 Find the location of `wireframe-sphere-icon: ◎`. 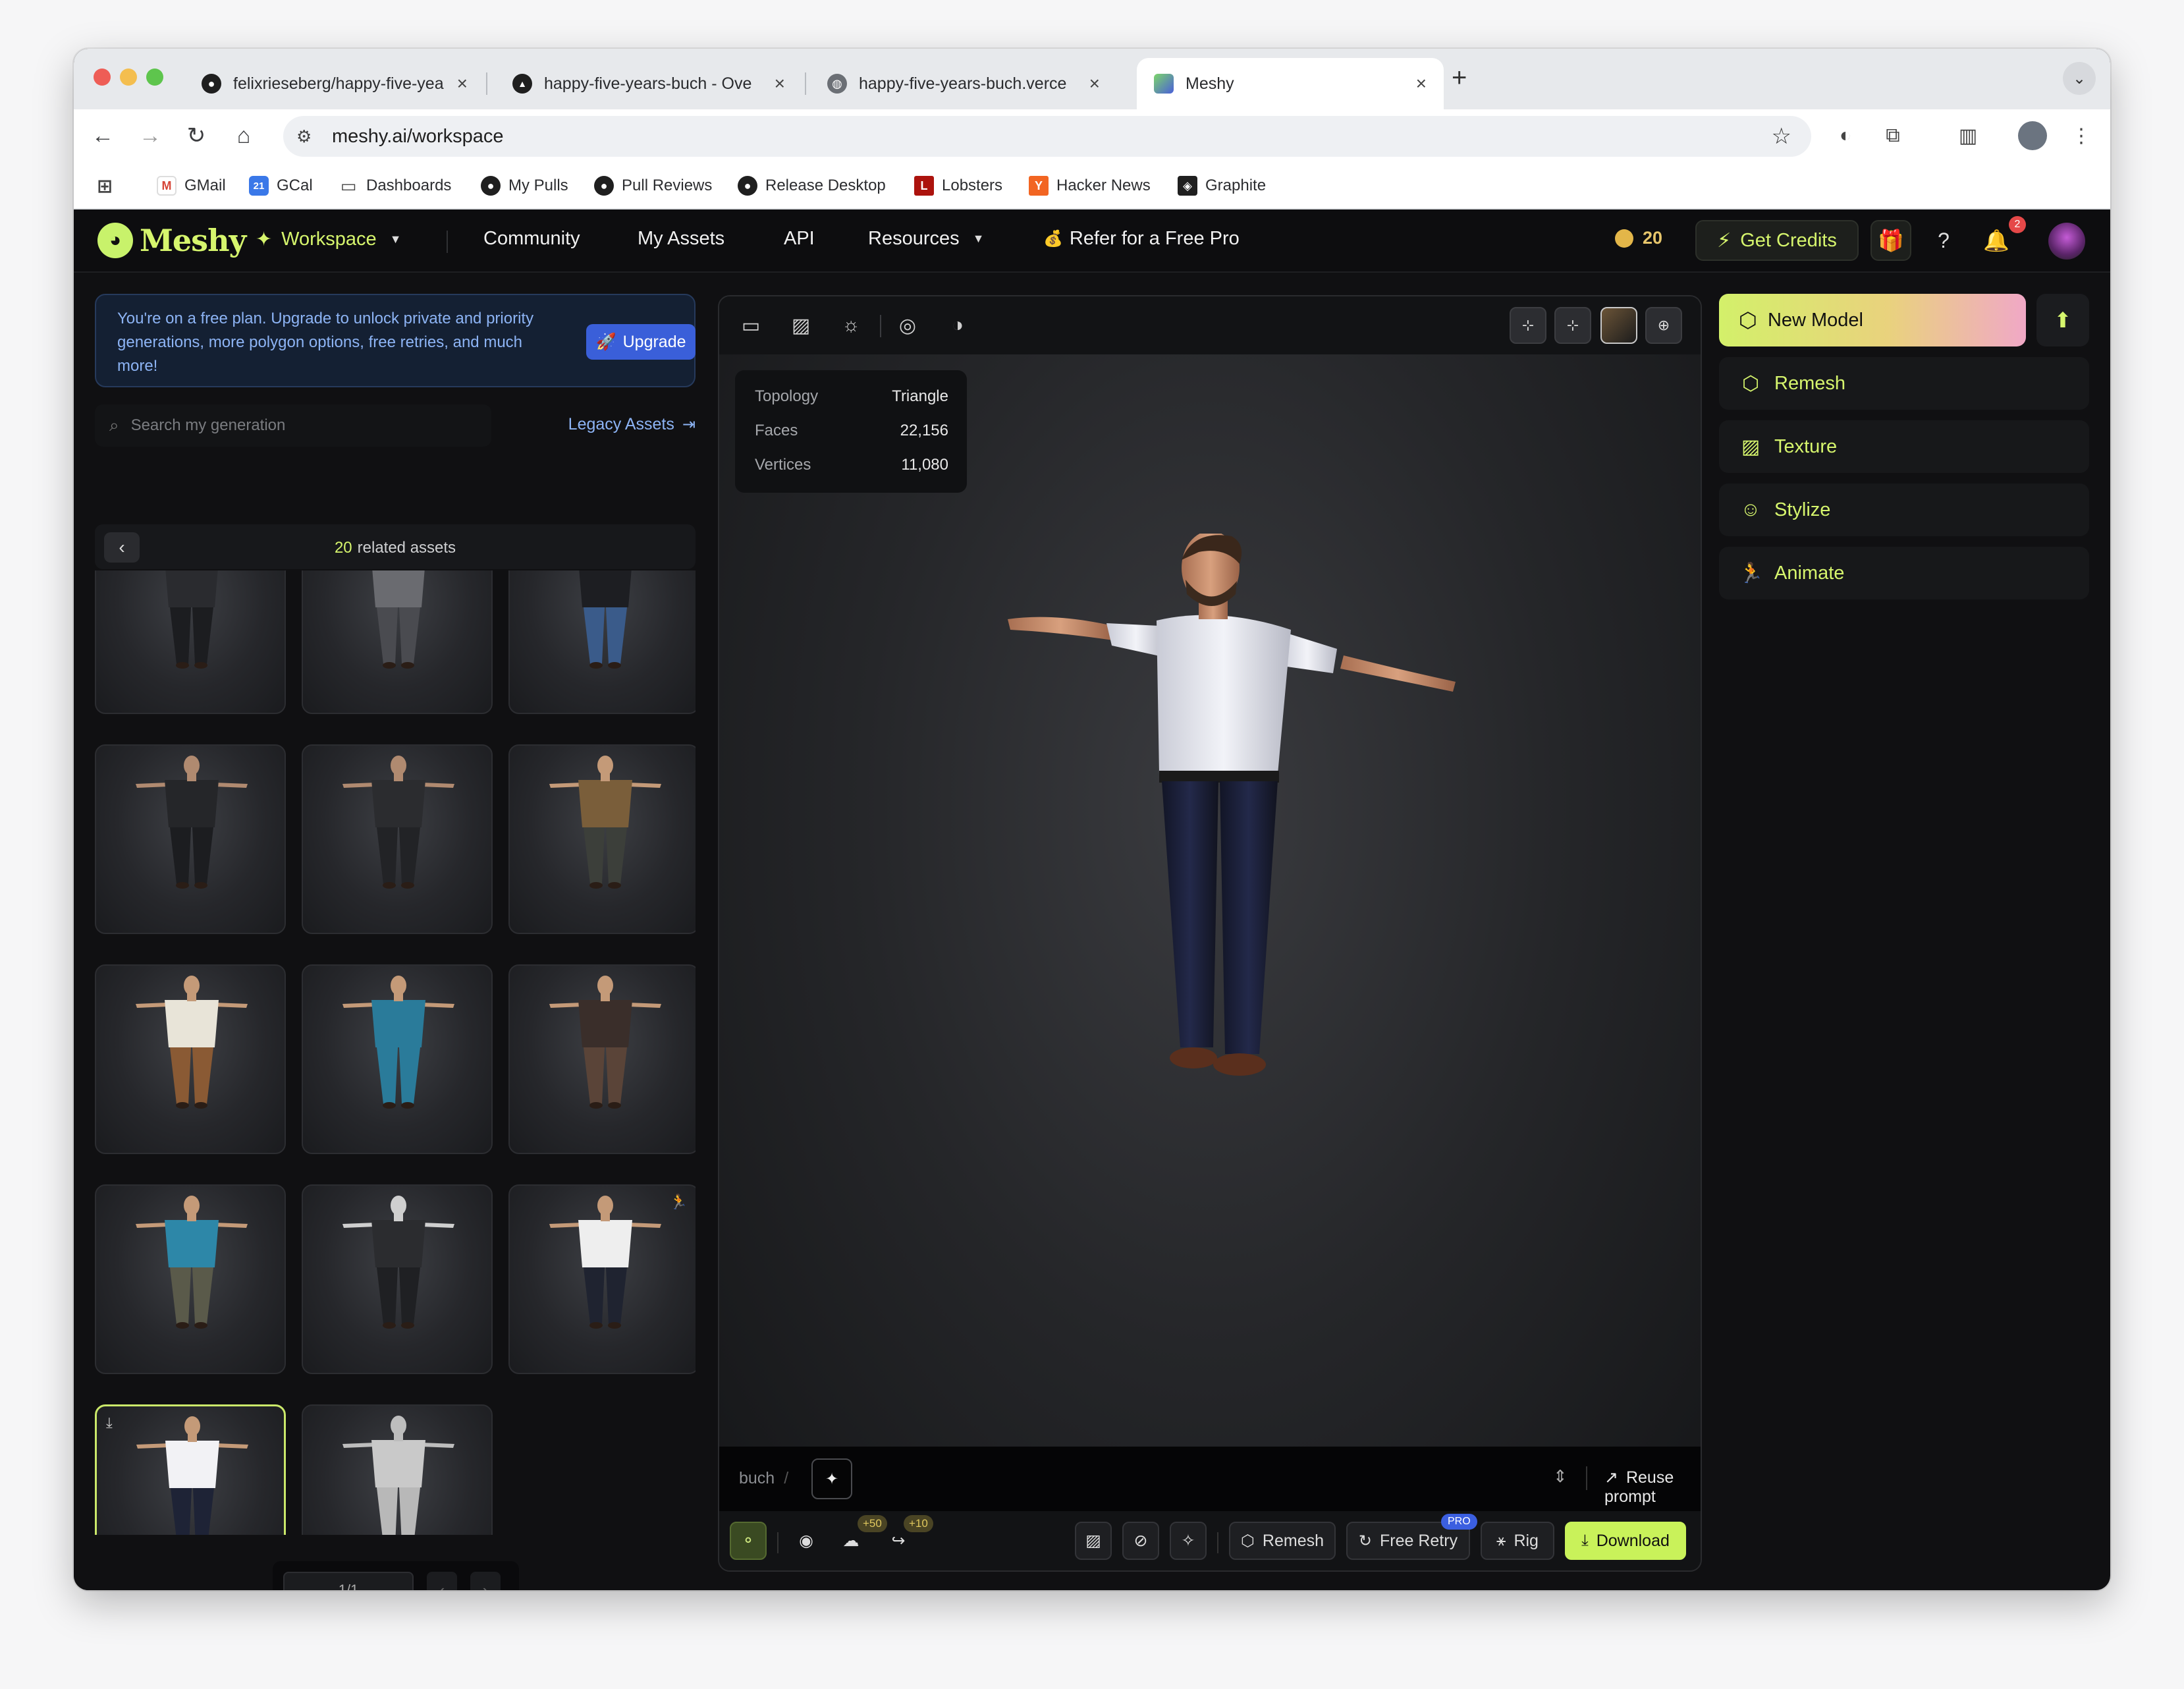

wireframe-sphere-icon: ◎ is located at coordinates (907, 326).